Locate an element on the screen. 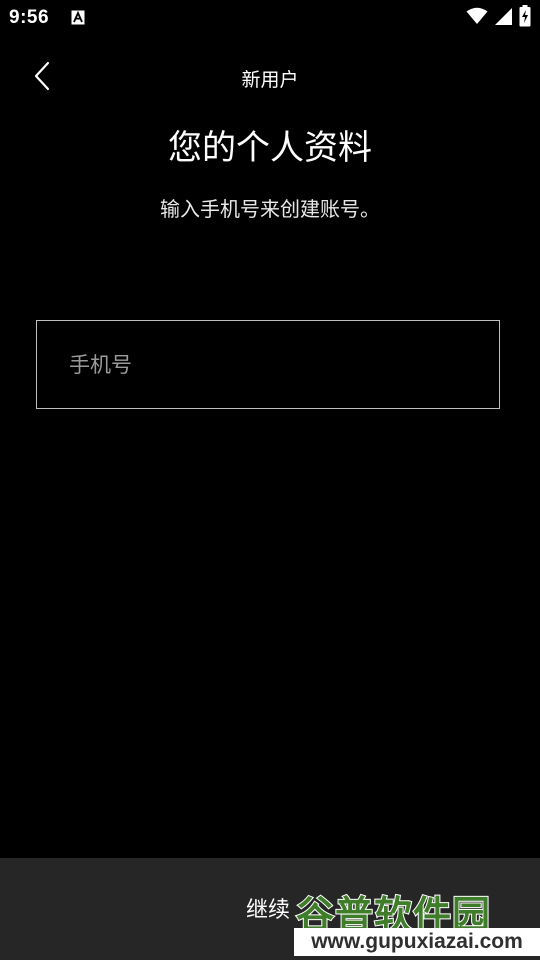 The height and width of the screenshot is (960, 540). toolbar-title: 新用户 is located at coordinates (270, 80).